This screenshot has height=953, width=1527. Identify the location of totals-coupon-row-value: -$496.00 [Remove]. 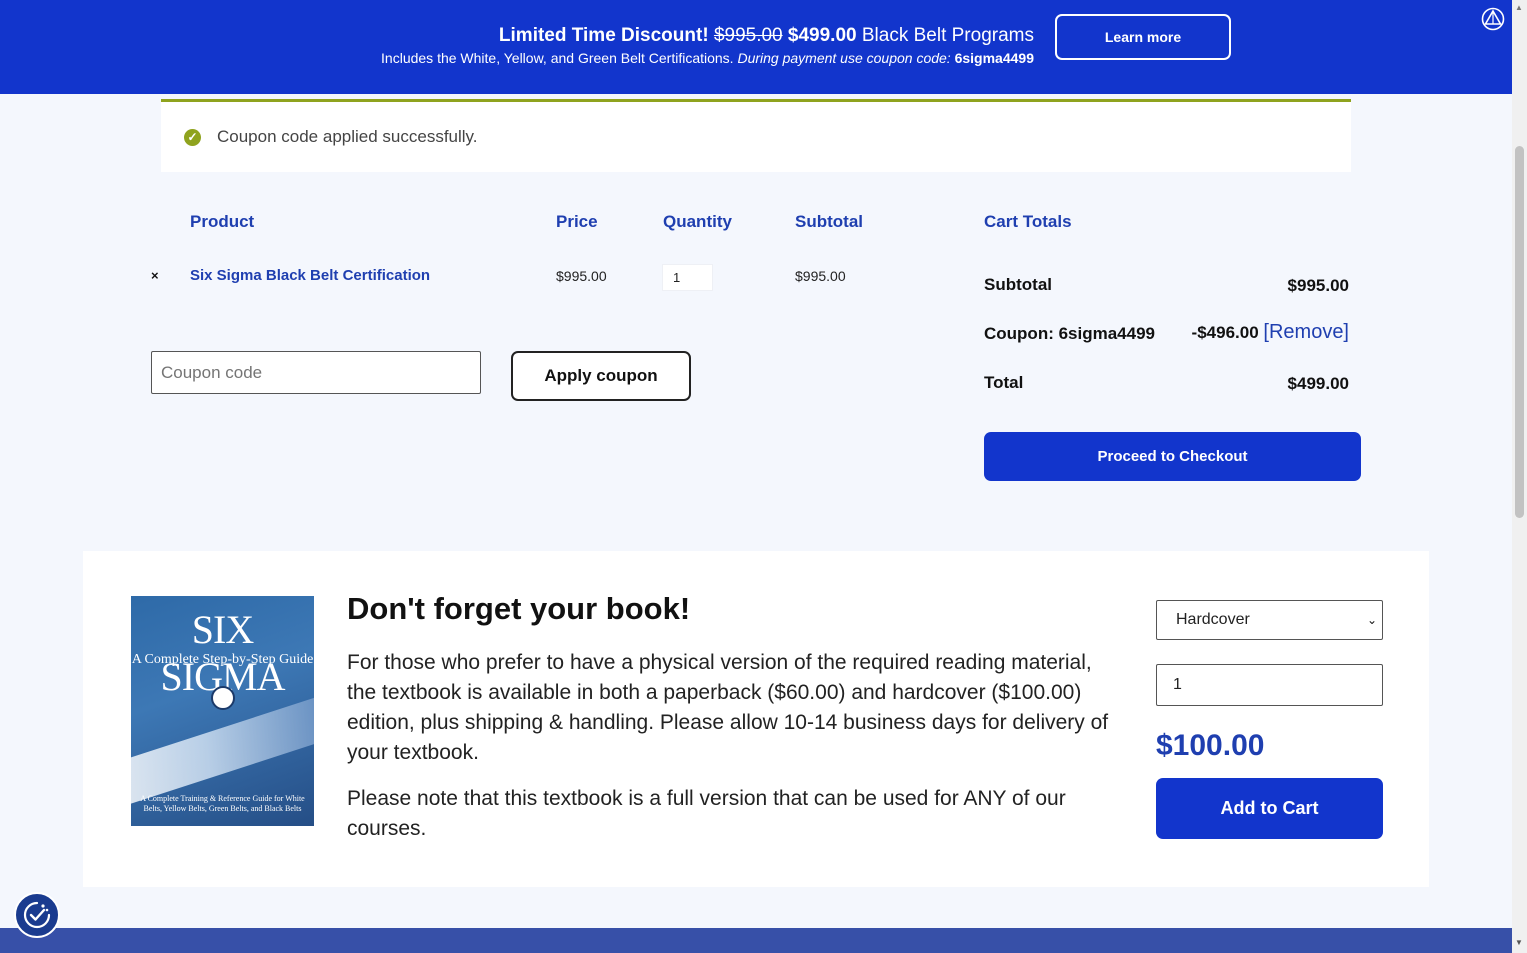
(1270, 332).